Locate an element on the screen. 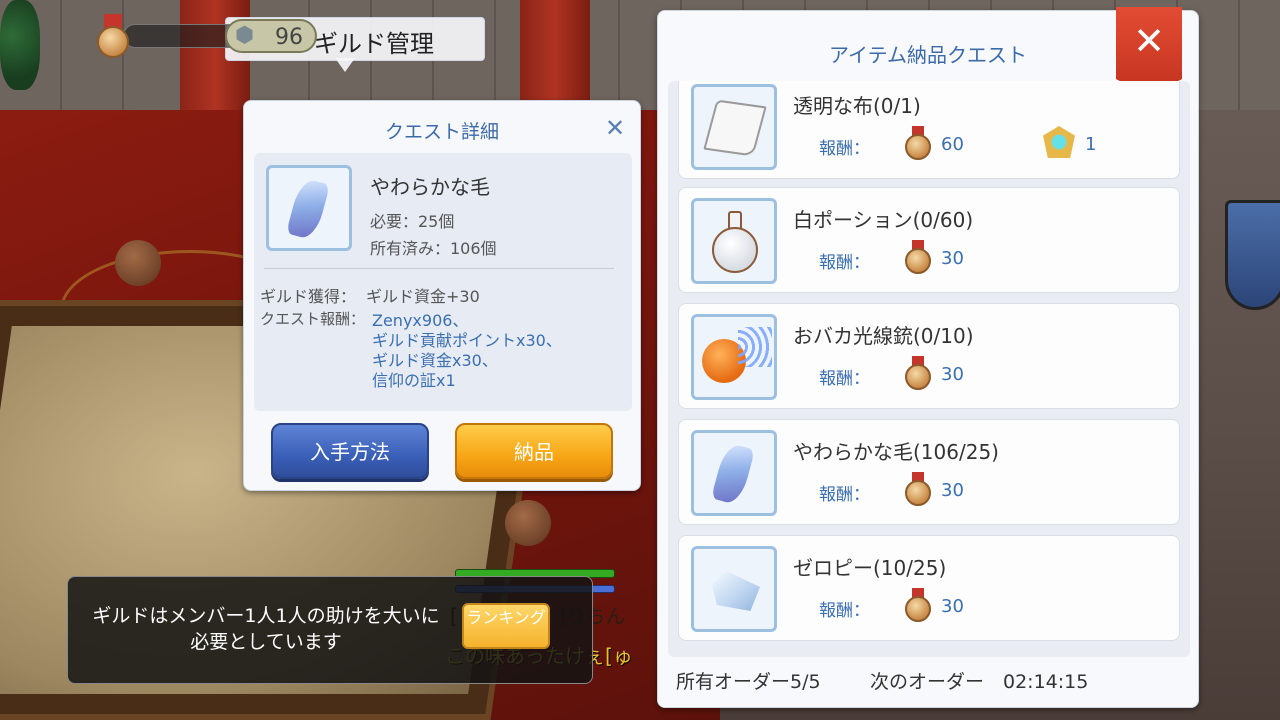  quest-item-card: ゼロピー(10/25) 報酬： 30 is located at coordinates (929, 588).